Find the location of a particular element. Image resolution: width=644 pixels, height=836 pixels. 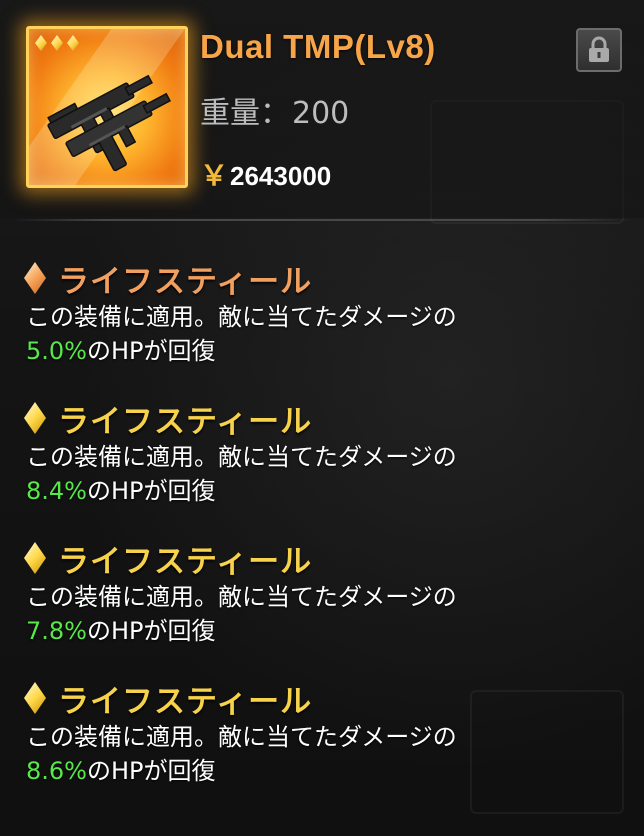

item-price: ￥2643000 is located at coordinates (265, 174).